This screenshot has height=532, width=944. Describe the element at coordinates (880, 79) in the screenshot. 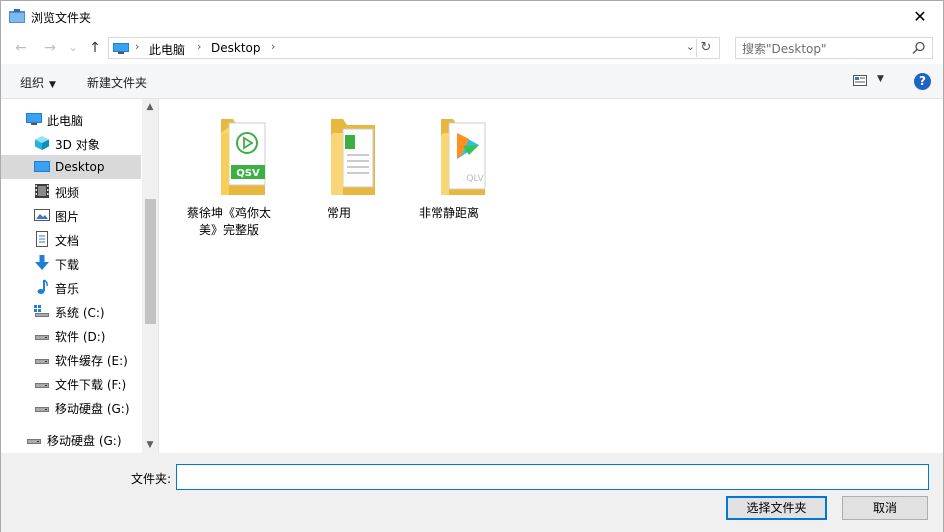

I see `view-chevron-down-icon: ▼` at that location.